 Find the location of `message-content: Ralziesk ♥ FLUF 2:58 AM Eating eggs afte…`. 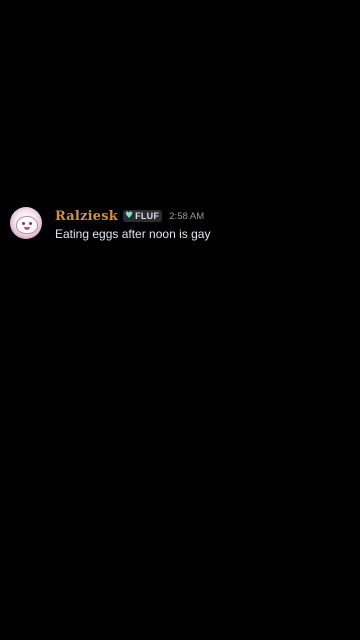

message-content: Ralziesk ♥ FLUF 2:58 AM Eating eggs afte… is located at coordinates (132, 224).